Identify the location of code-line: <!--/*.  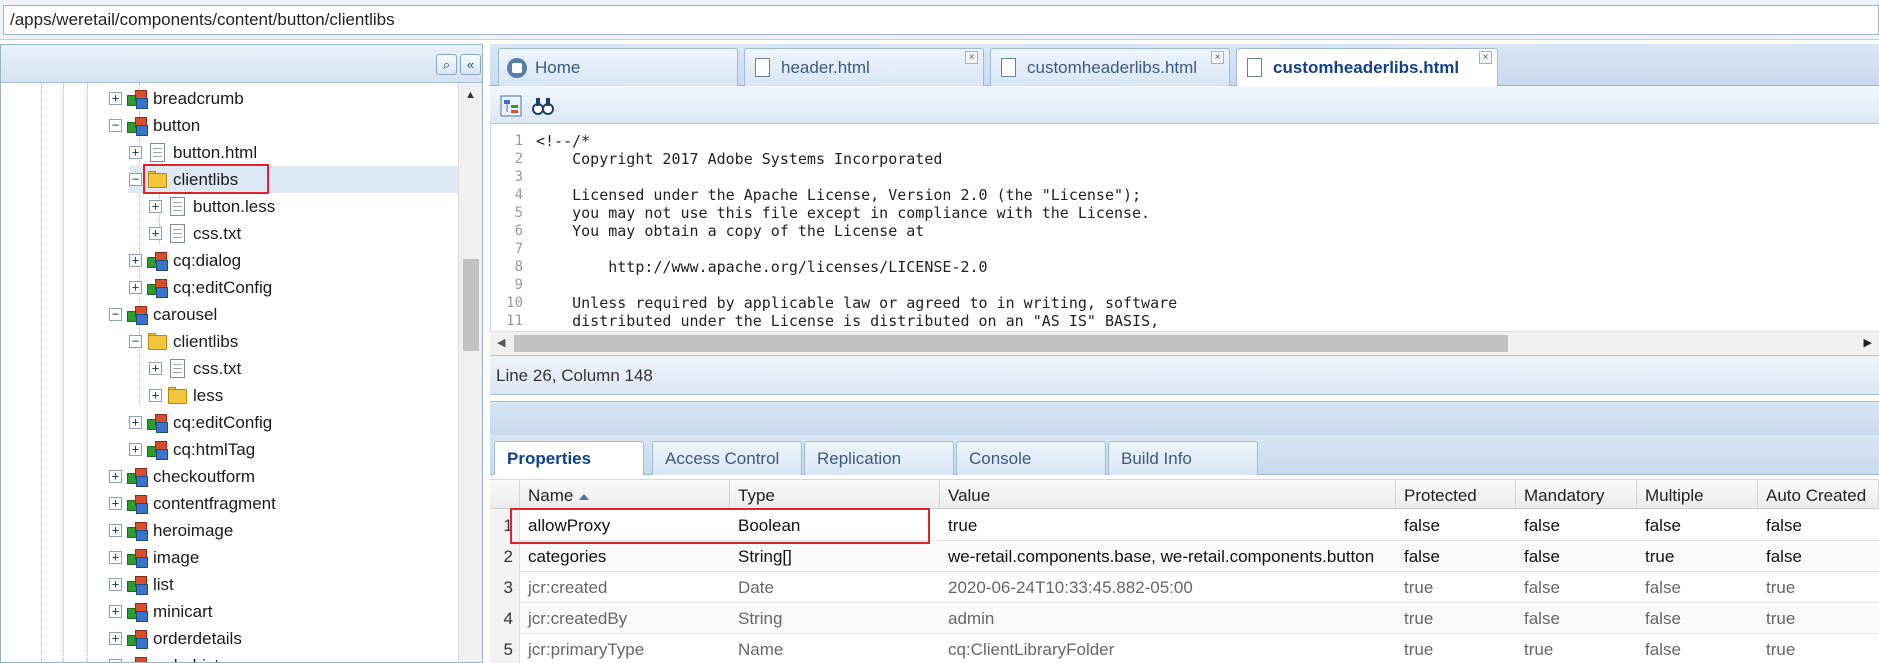
(856, 141).